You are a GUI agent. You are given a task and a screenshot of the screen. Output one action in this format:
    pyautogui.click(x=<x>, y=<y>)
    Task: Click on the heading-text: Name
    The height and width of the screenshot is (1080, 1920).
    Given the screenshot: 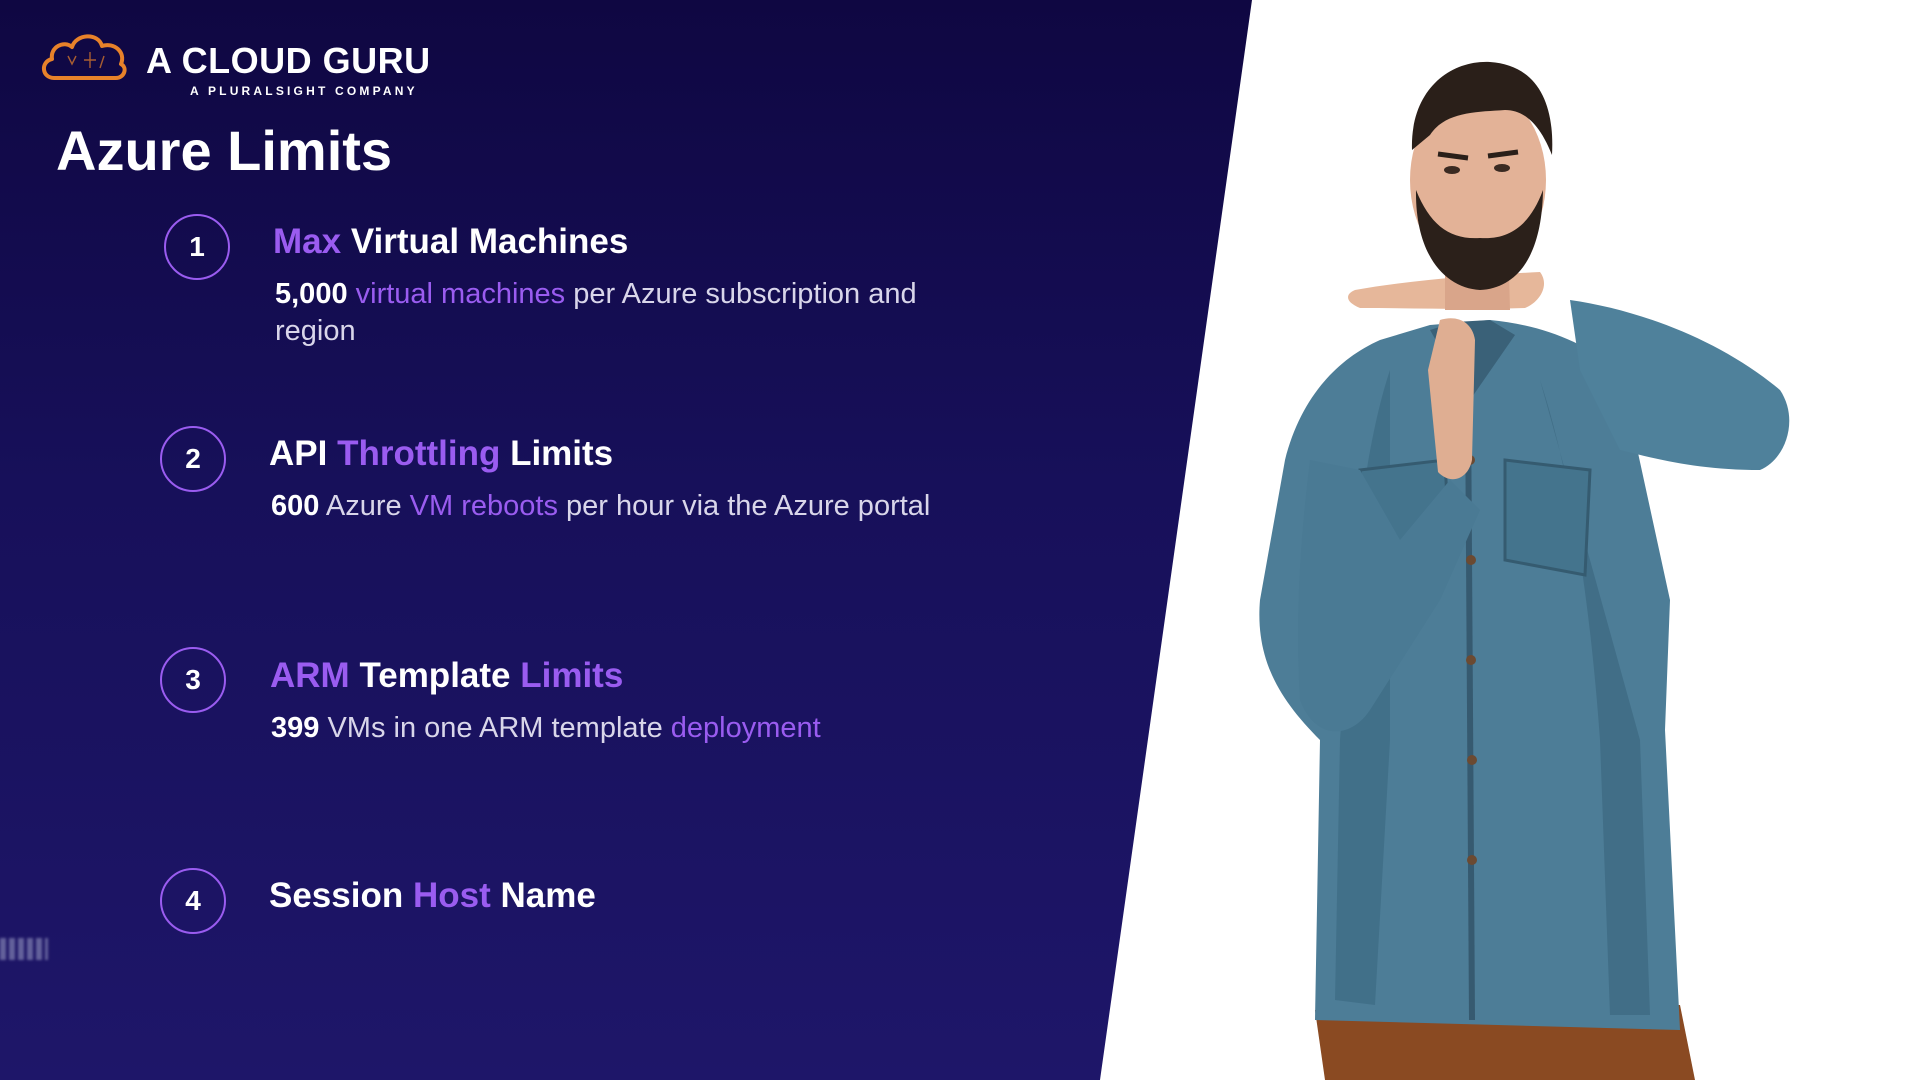 What is the action you would take?
    pyautogui.click(x=543, y=895)
    